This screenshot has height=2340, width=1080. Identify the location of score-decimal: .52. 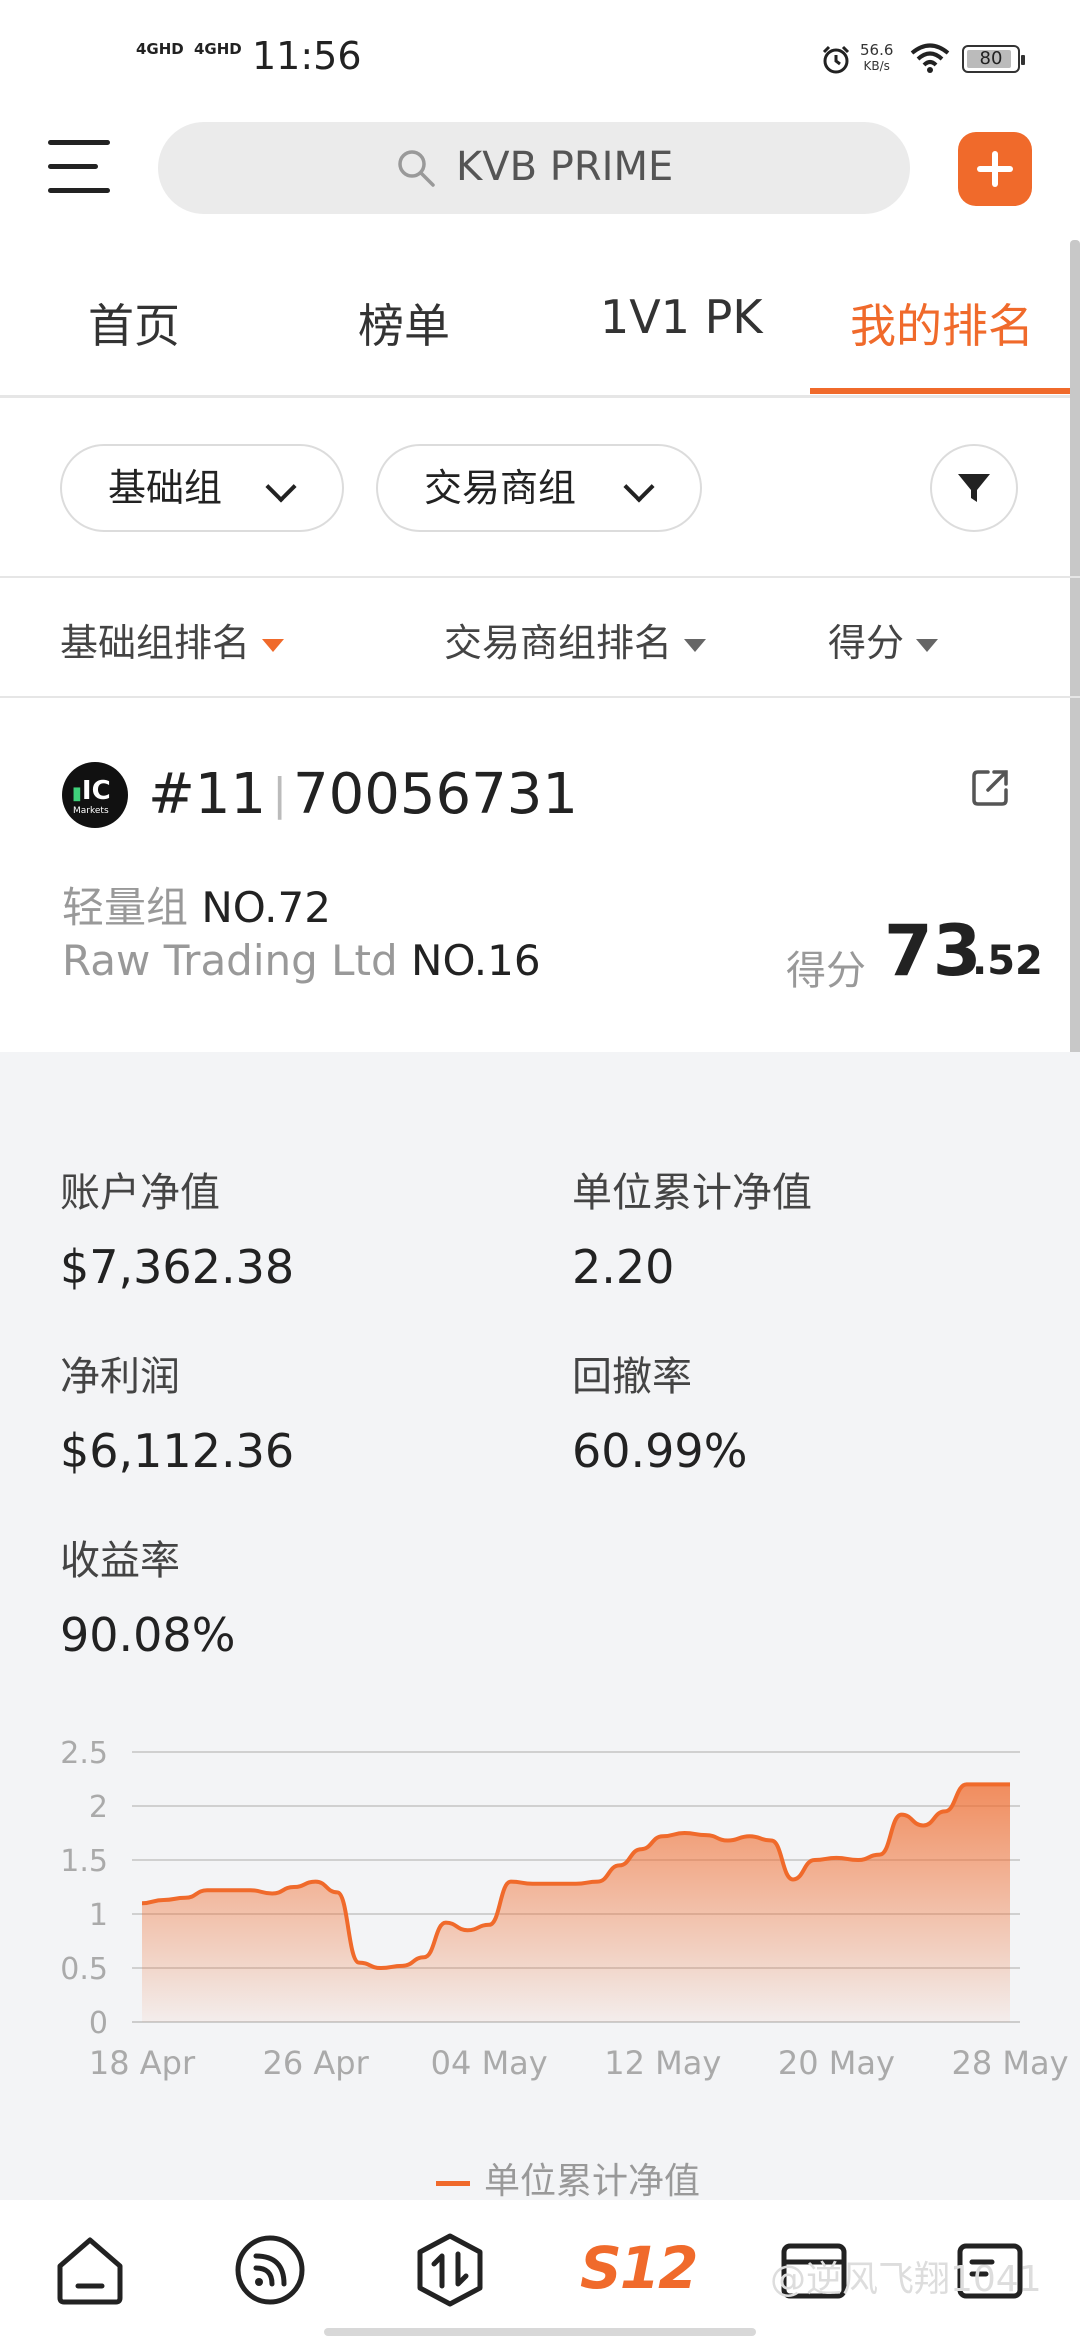
(1007, 961).